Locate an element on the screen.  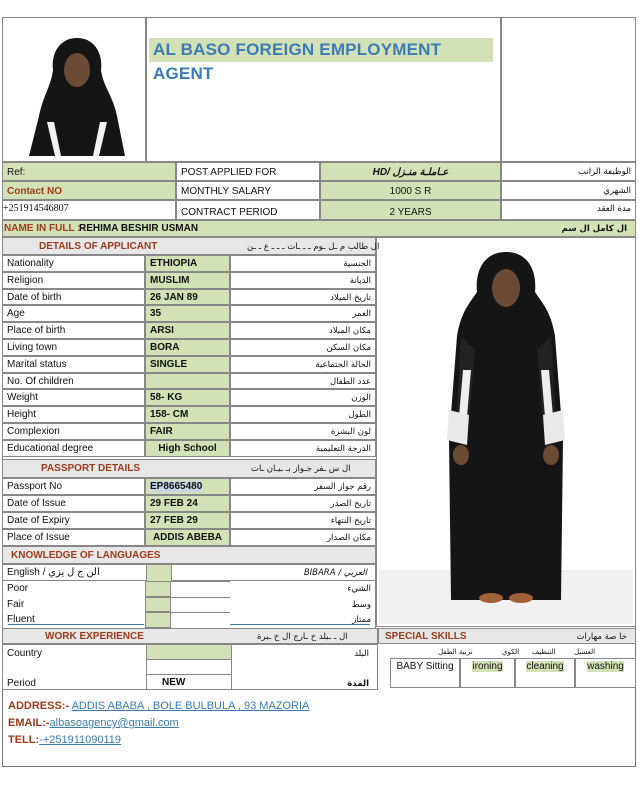
passport-arabic: تاريخ الصدر is located at coordinates (303, 503).